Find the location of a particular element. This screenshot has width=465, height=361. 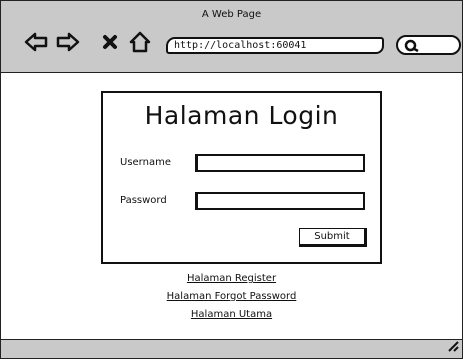

status-bar is located at coordinates (231, 348).